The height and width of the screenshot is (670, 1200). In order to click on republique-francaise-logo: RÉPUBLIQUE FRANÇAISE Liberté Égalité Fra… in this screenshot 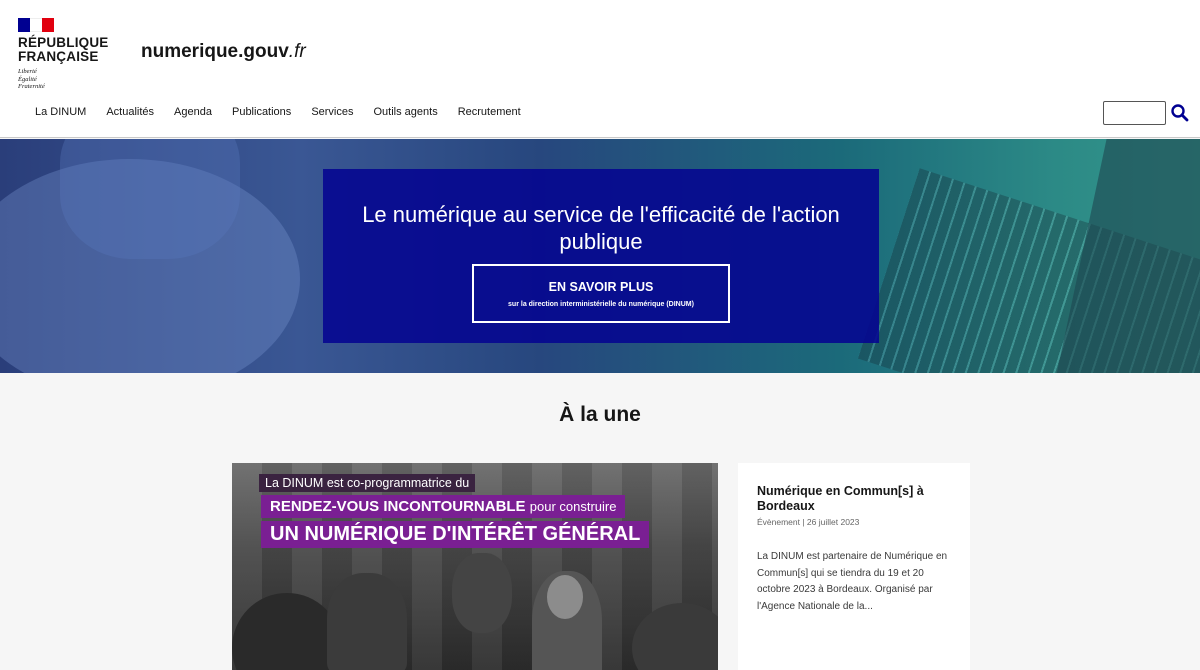, I will do `click(73, 58)`.